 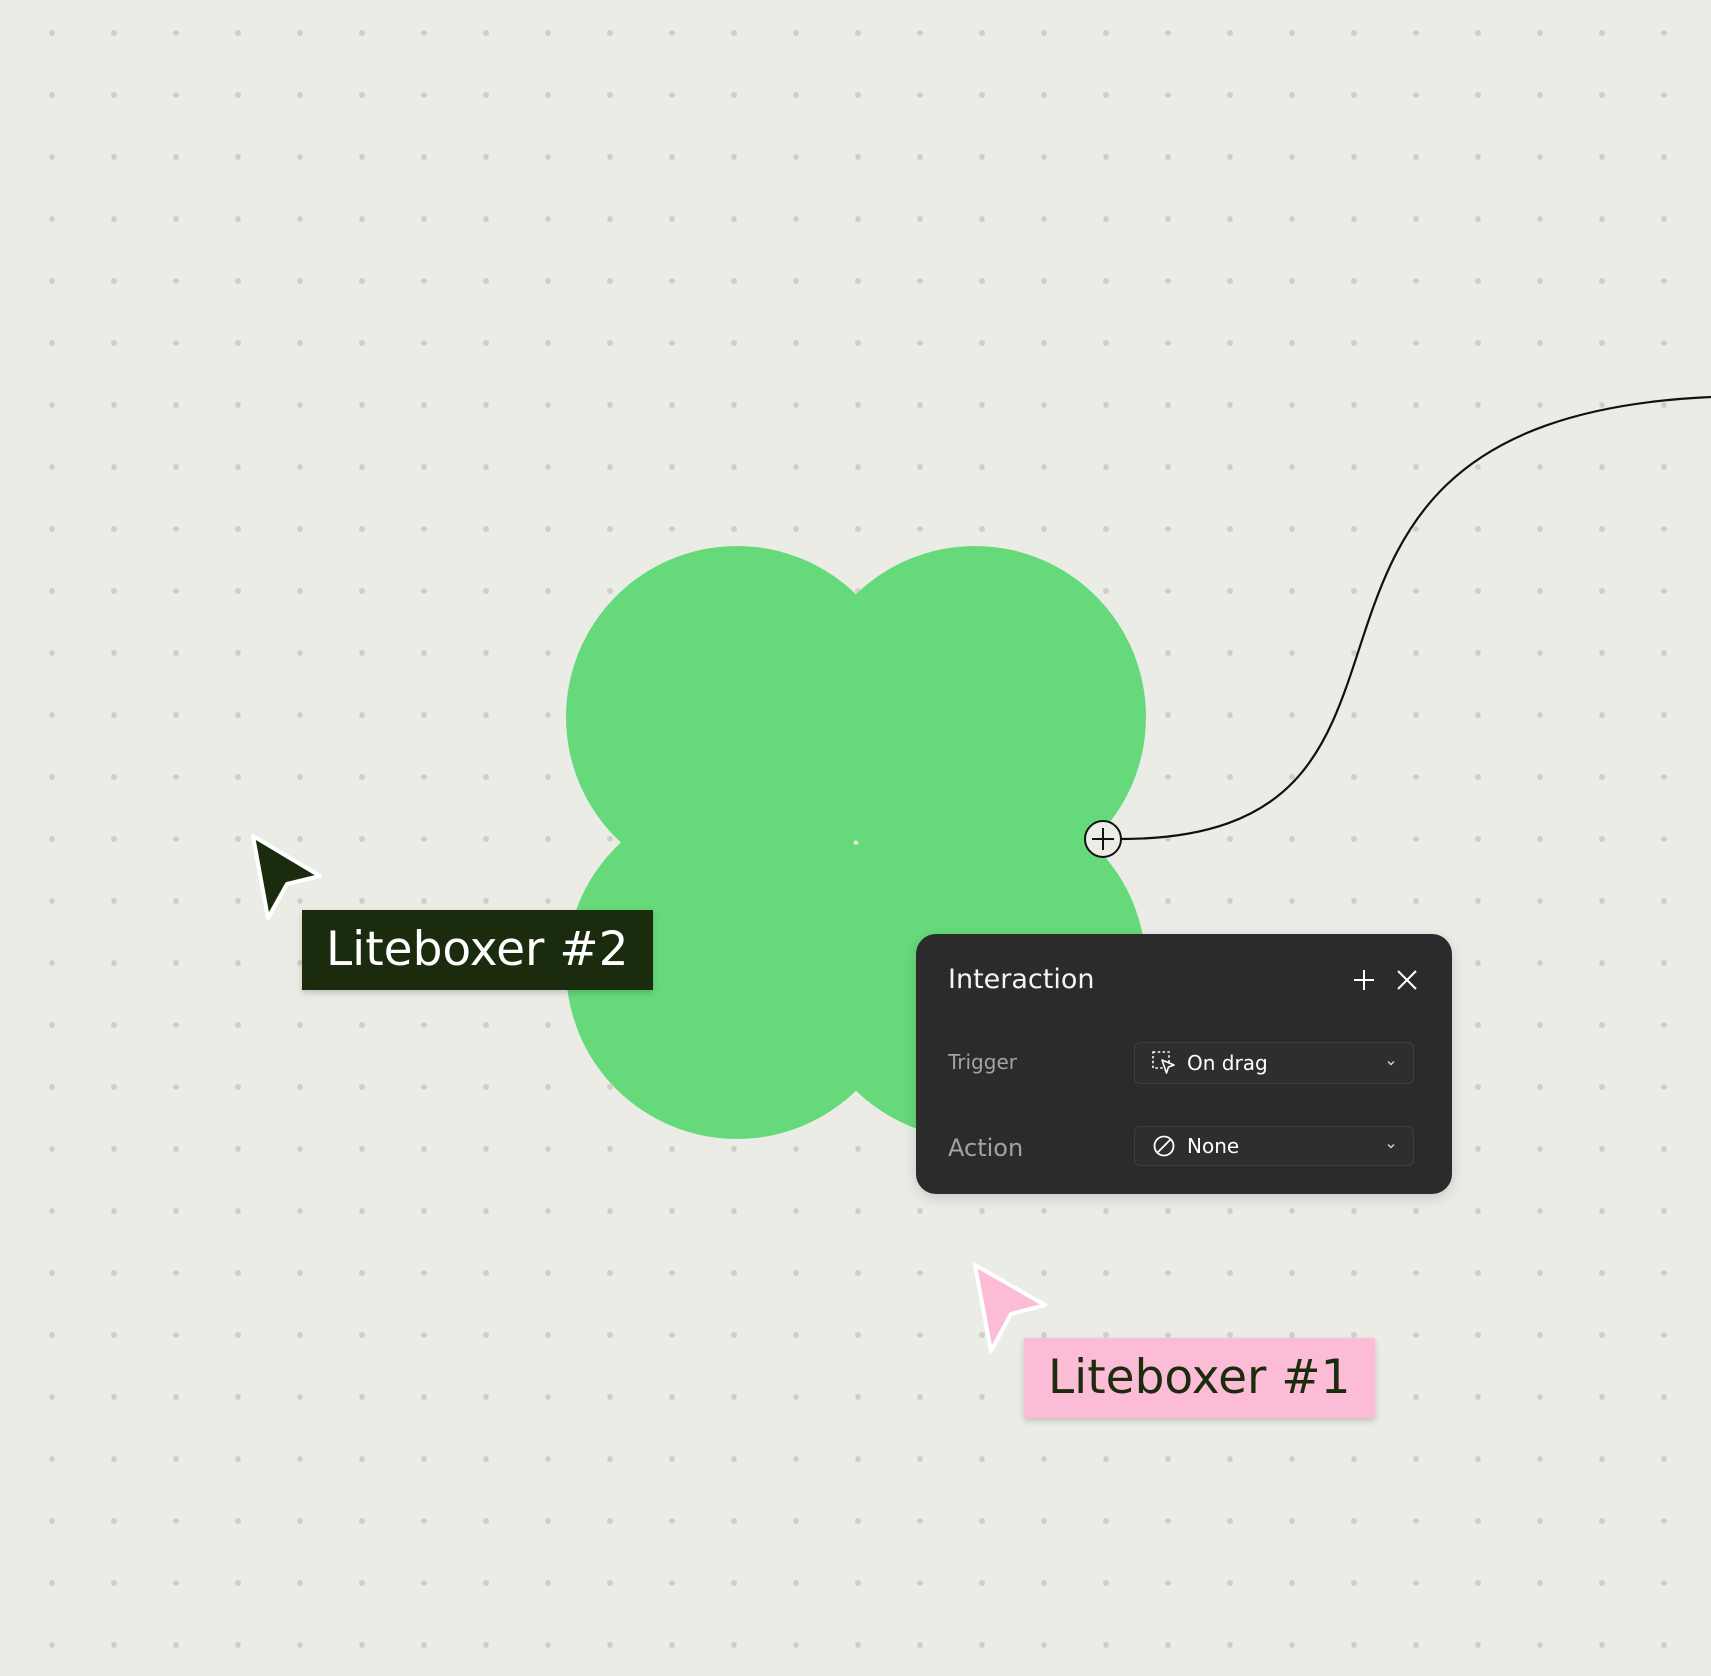 What do you see at coordinates (1164, 1146) in the screenshot?
I see `none-circle-slash-icon` at bounding box center [1164, 1146].